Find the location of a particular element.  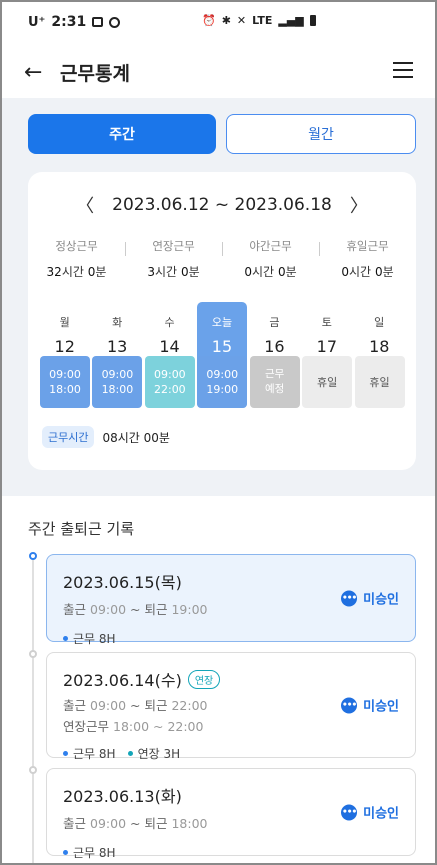

status-bar: U⁺ 2:31 ⏰ ✱ ✕ LTE ▂▄▆ is located at coordinates (218, 22).